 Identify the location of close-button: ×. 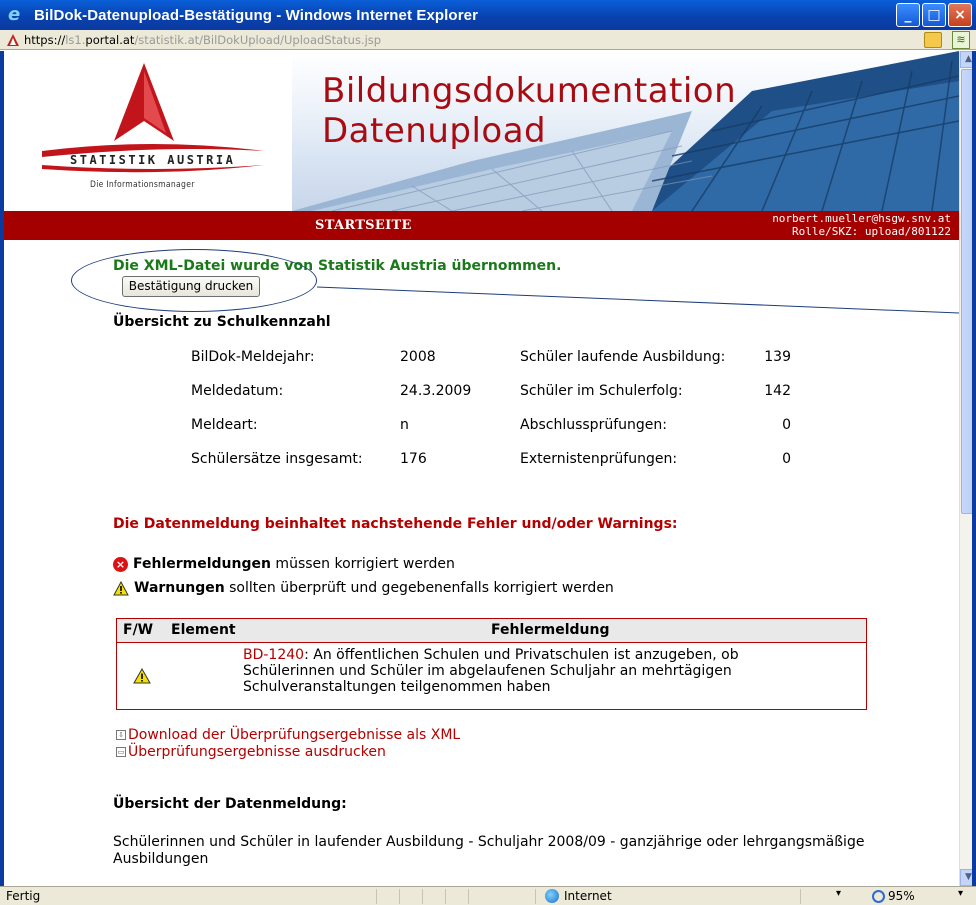
(960, 15).